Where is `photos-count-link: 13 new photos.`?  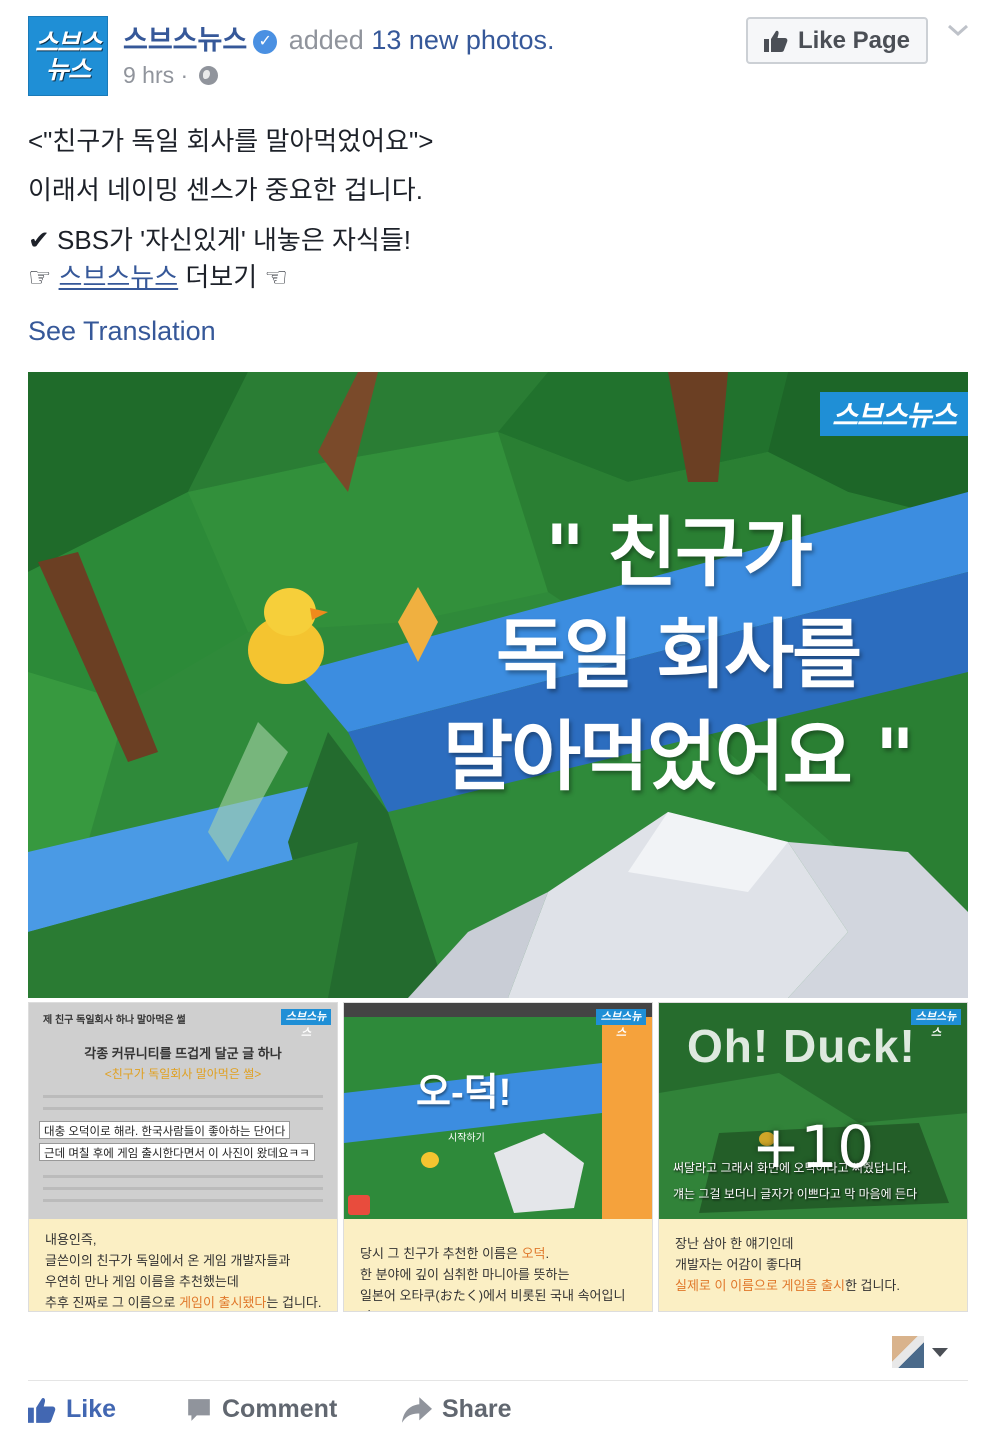 photos-count-link: 13 new photos. is located at coordinates (462, 40).